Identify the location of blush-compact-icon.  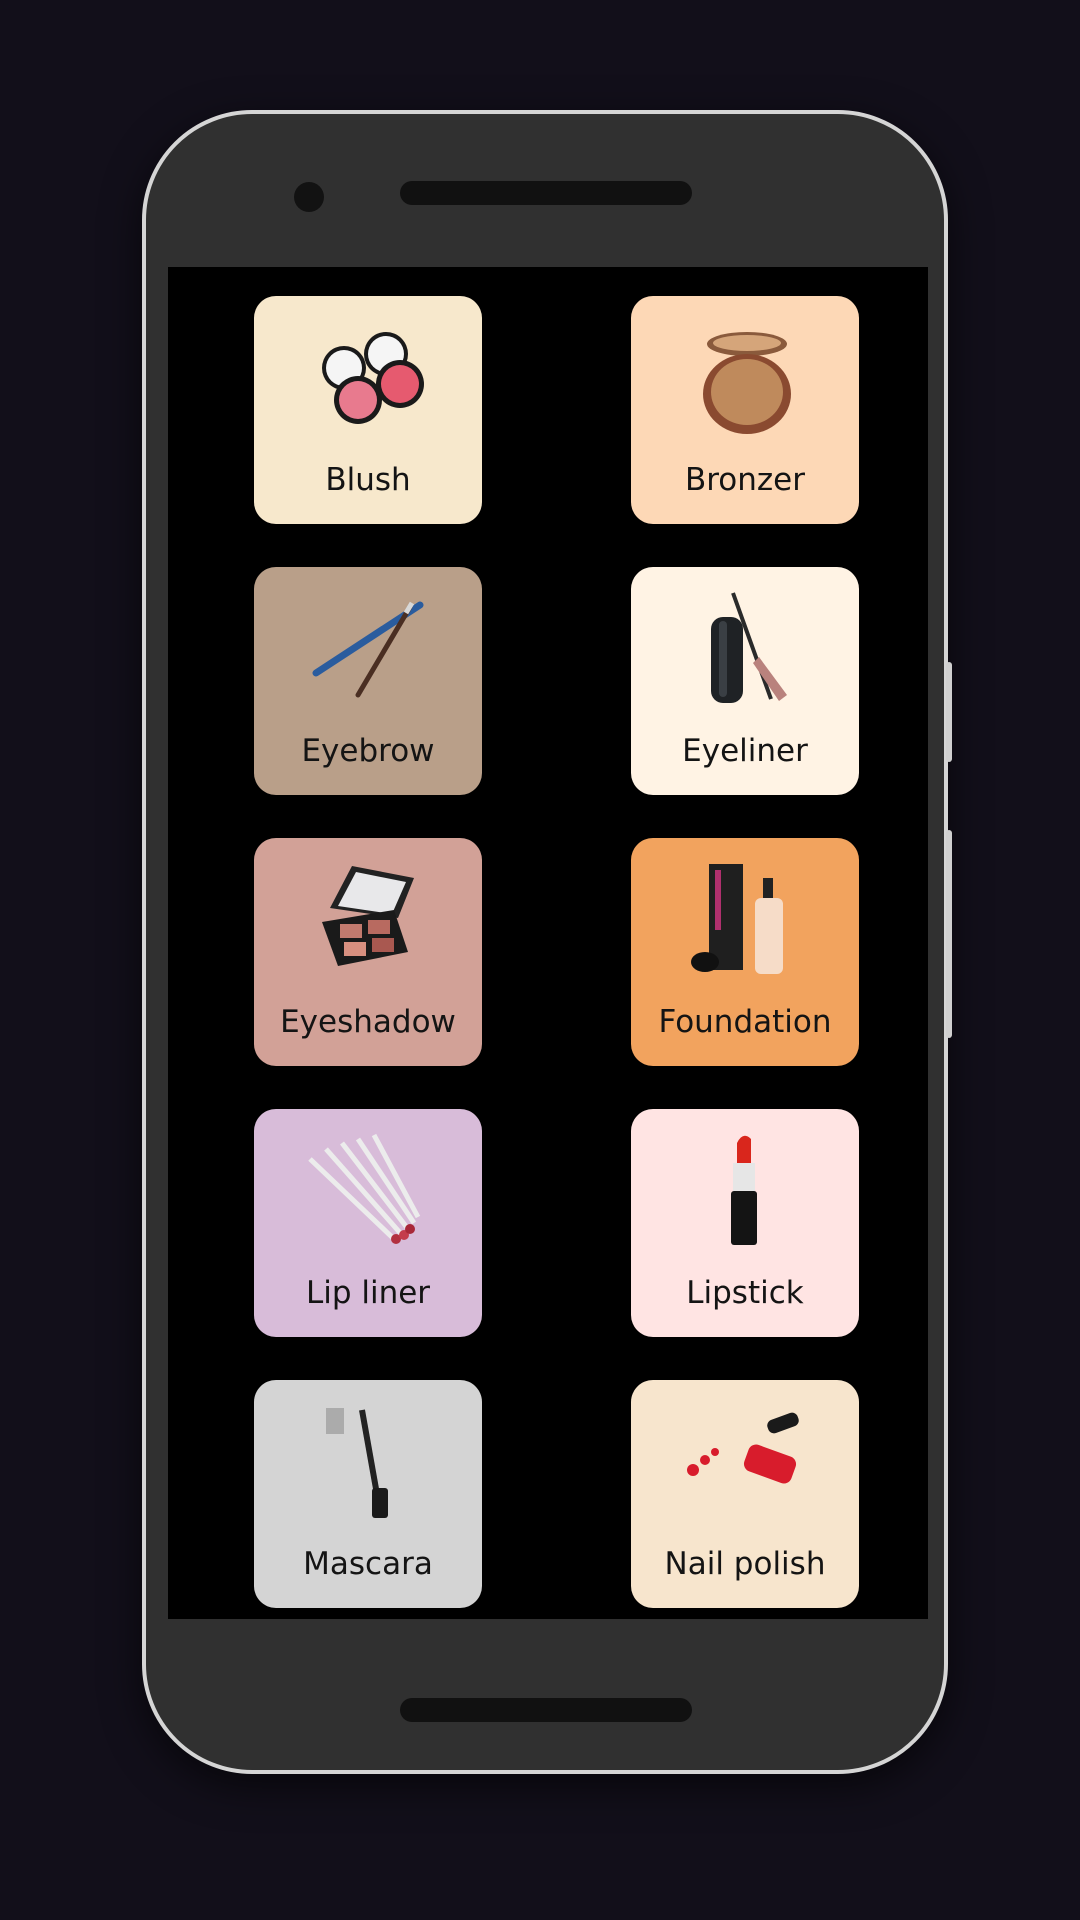
(373, 378).